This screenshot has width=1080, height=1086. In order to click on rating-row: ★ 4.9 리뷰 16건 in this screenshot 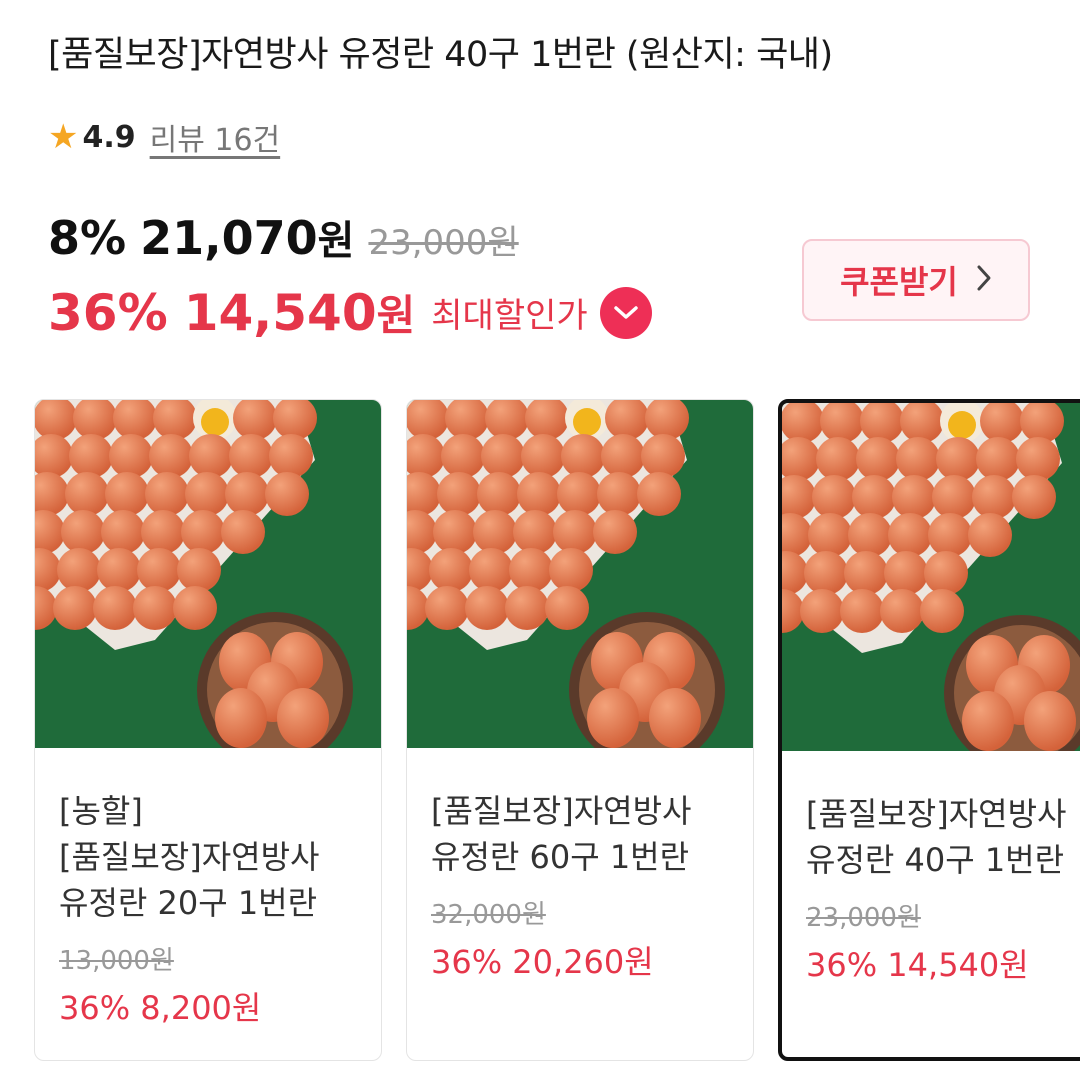, I will do `click(164, 137)`.